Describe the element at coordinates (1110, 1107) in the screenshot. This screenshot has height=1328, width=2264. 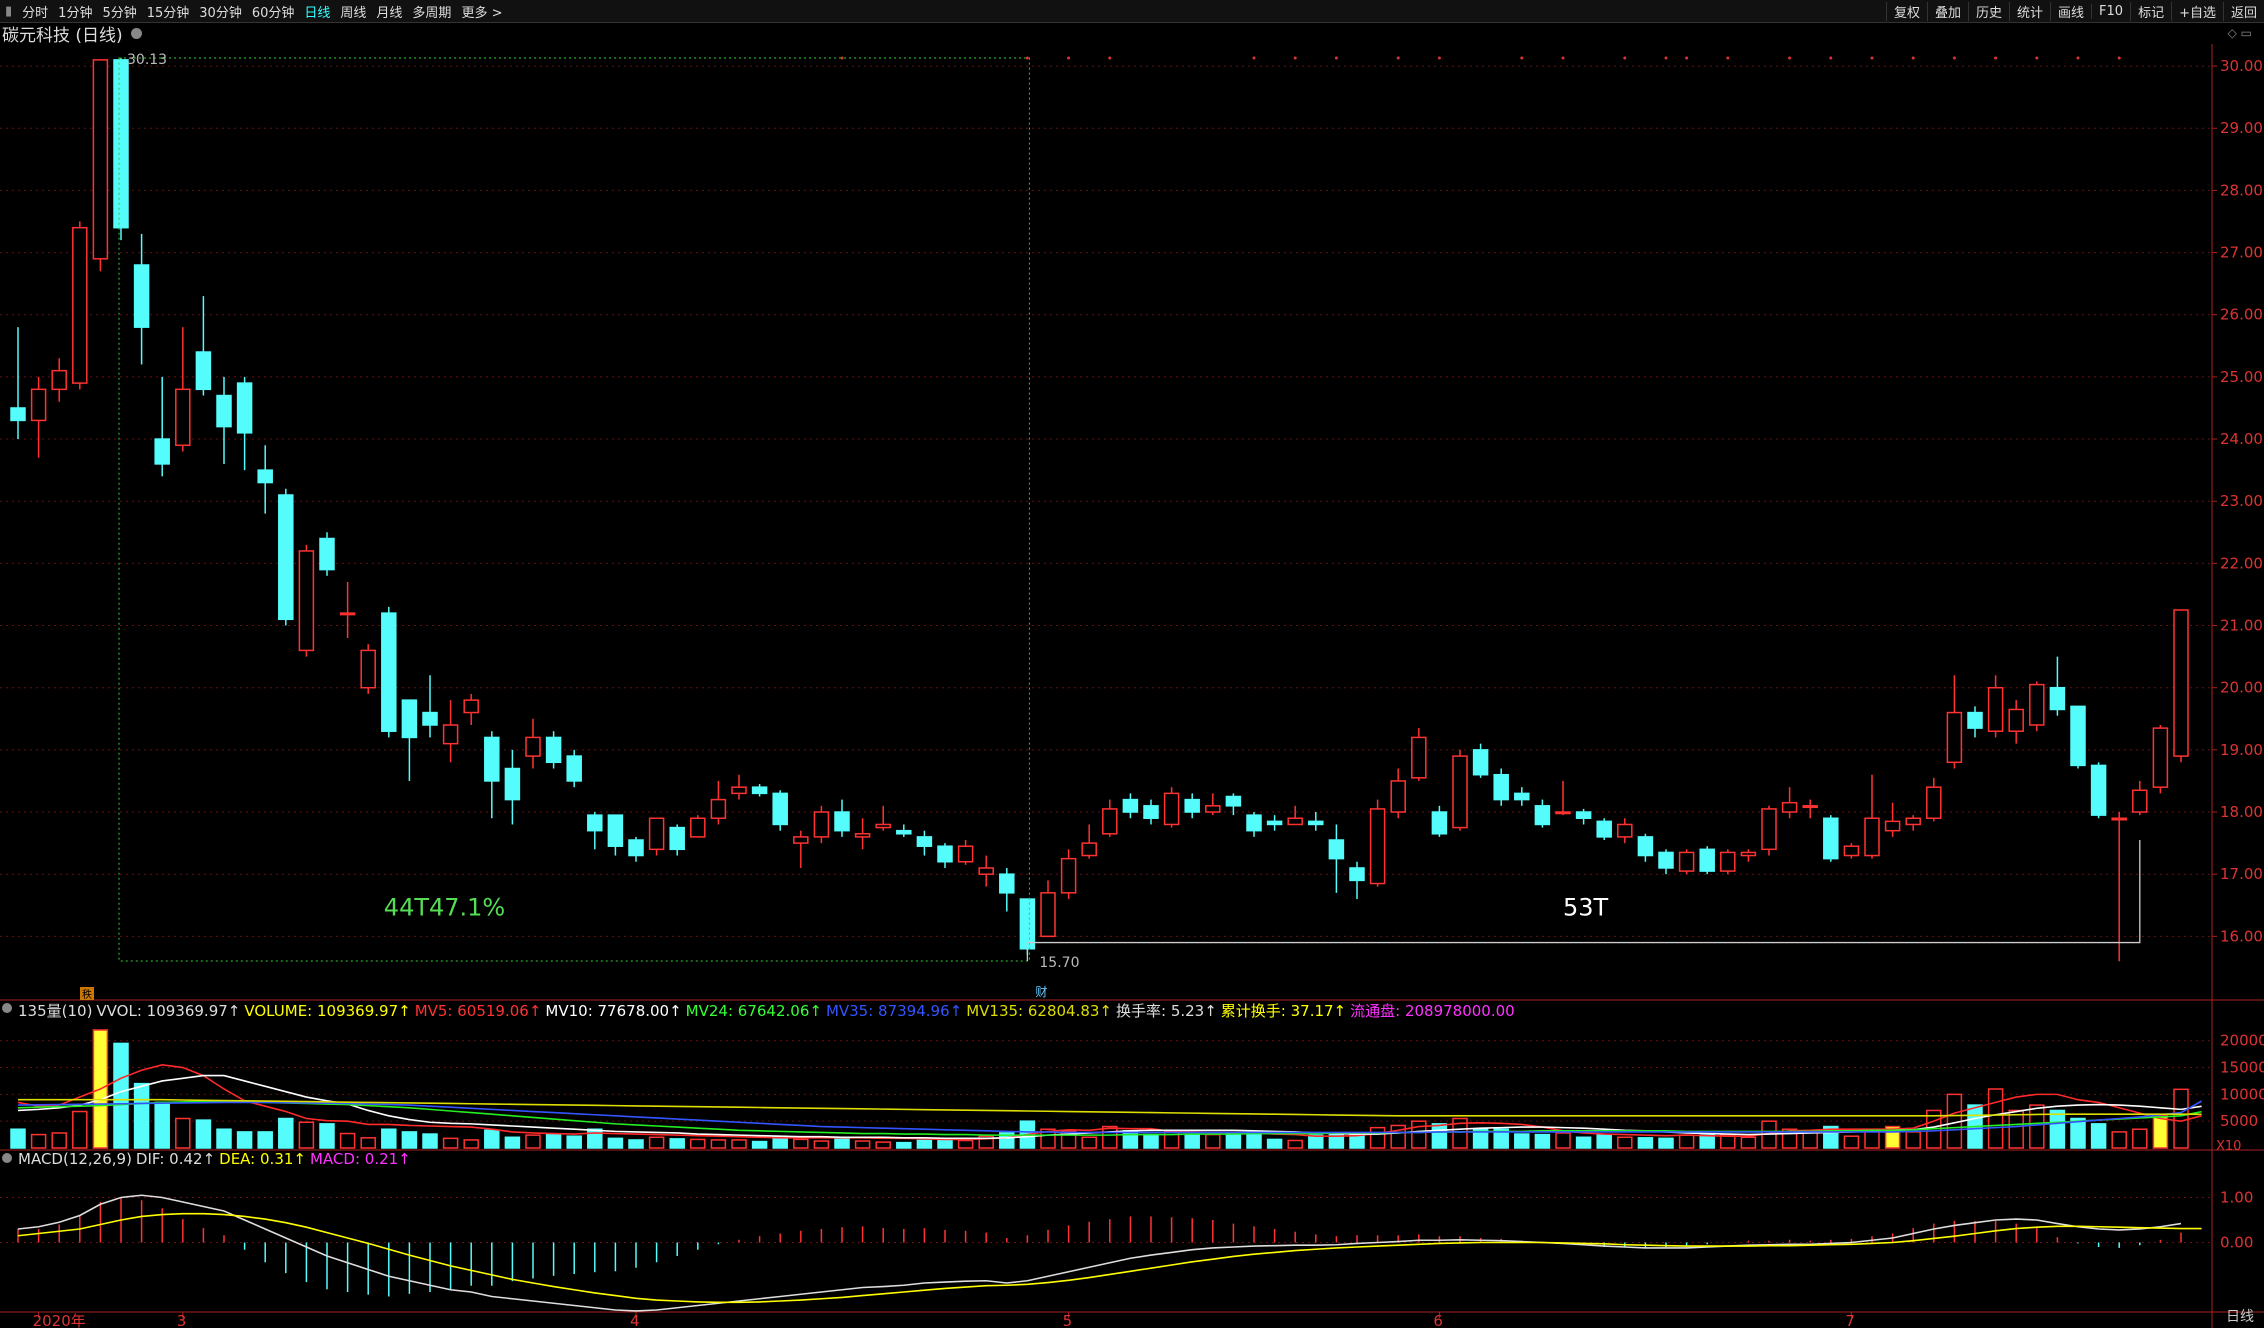
I see `volume-ma-line-mv135` at that location.